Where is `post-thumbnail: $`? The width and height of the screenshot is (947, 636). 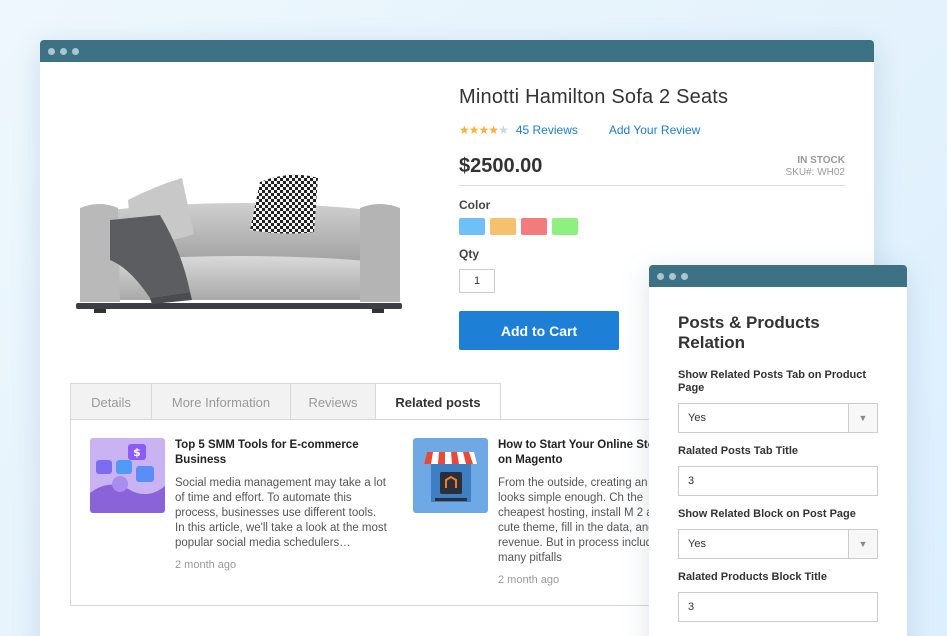
post-thumbnail: $ is located at coordinates (127, 475).